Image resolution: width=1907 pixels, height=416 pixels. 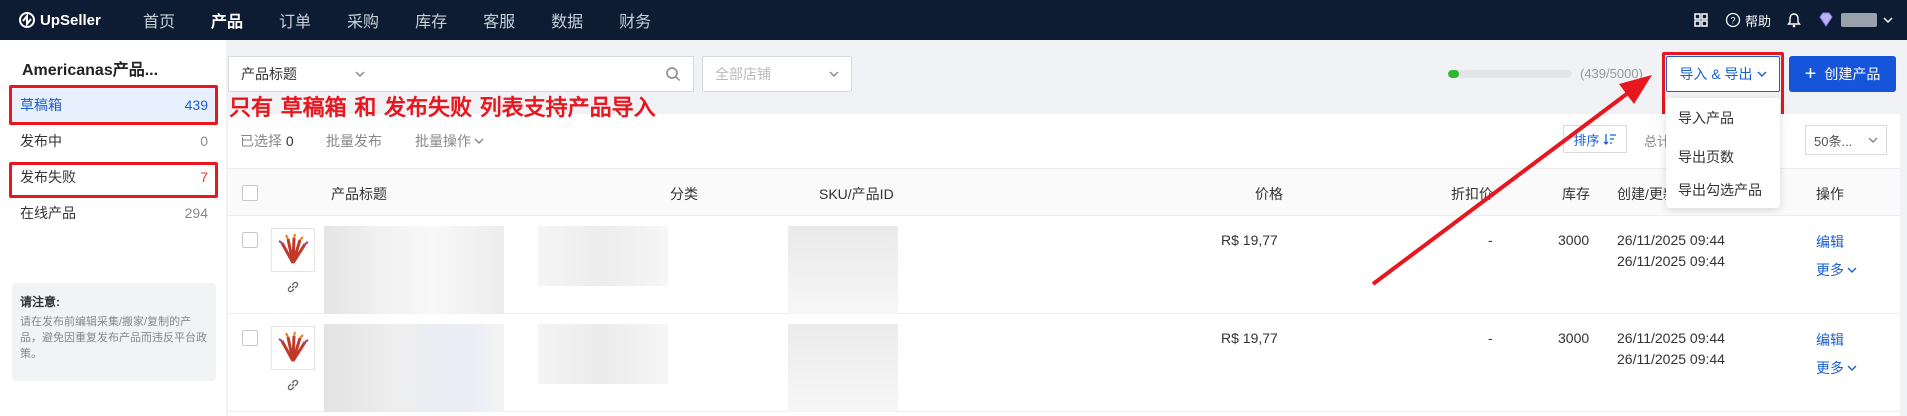 What do you see at coordinates (1595, 139) in the screenshot?
I see `sort-button: 排序` at bounding box center [1595, 139].